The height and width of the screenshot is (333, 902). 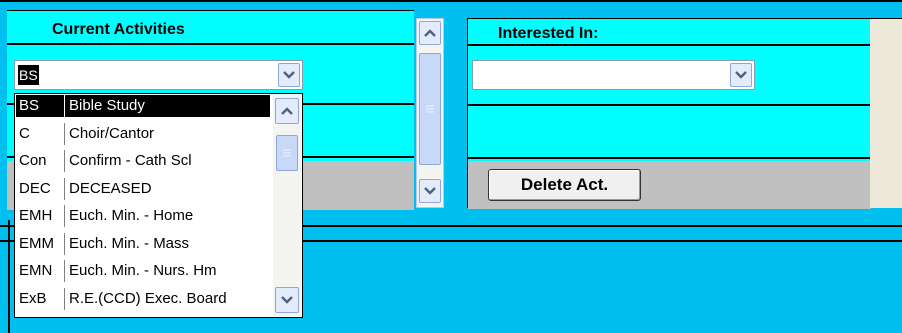 I want to click on activity-code: ExB, so click(x=33, y=298).